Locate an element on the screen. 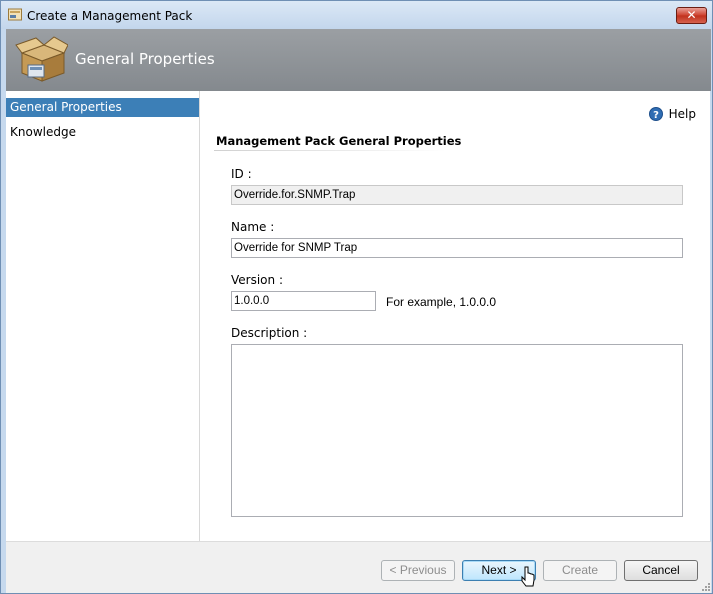 The image size is (713, 594). name-label: Name : is located at coordinates (253, 227).